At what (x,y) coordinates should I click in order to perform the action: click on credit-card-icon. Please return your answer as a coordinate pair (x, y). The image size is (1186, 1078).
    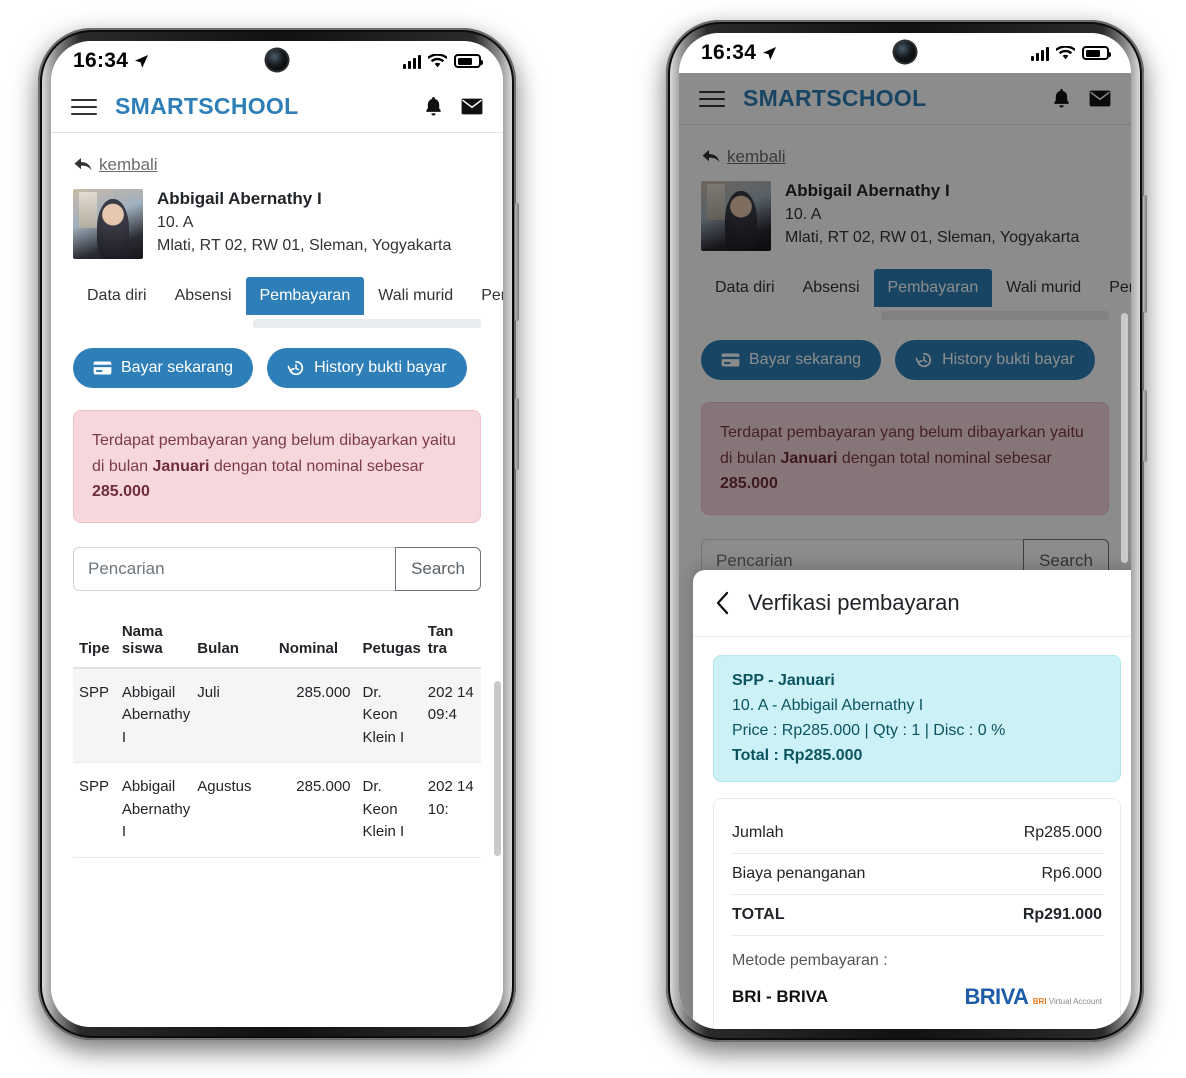
    Looking at the image, I should click on (102, 368).